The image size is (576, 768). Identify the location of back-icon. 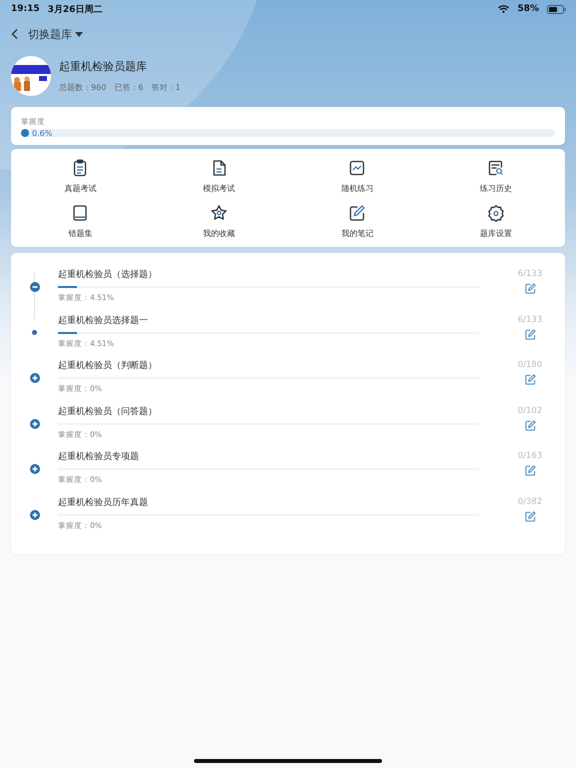
(15, 34).